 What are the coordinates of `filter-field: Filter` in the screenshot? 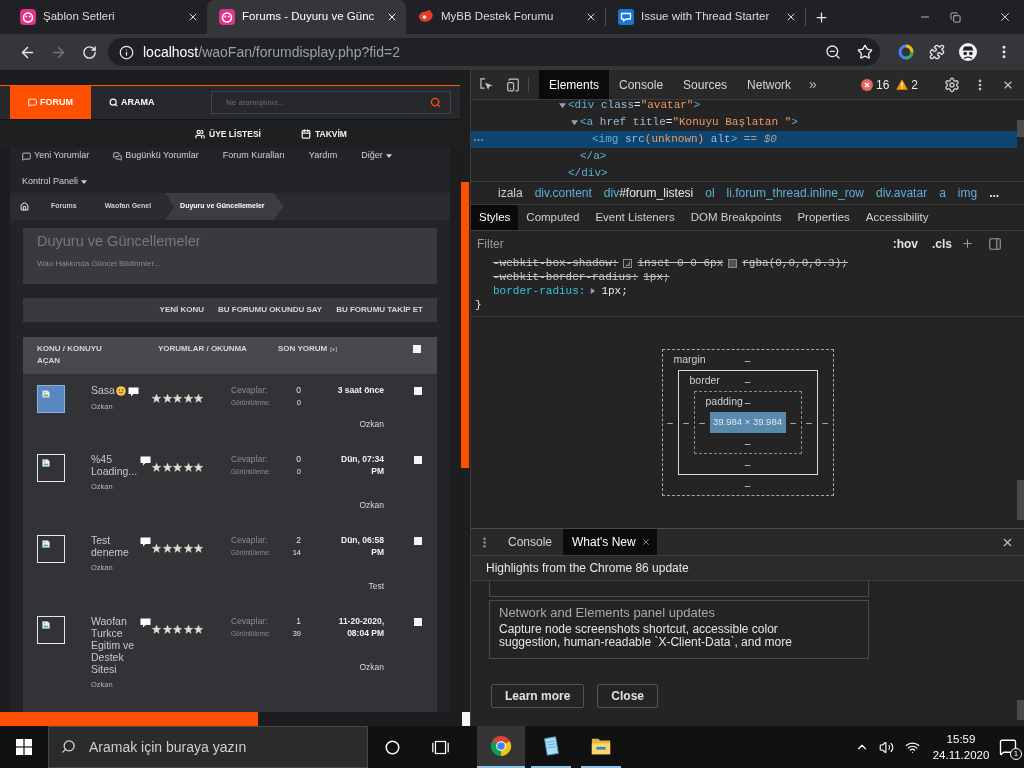 It's located at (685, 243).